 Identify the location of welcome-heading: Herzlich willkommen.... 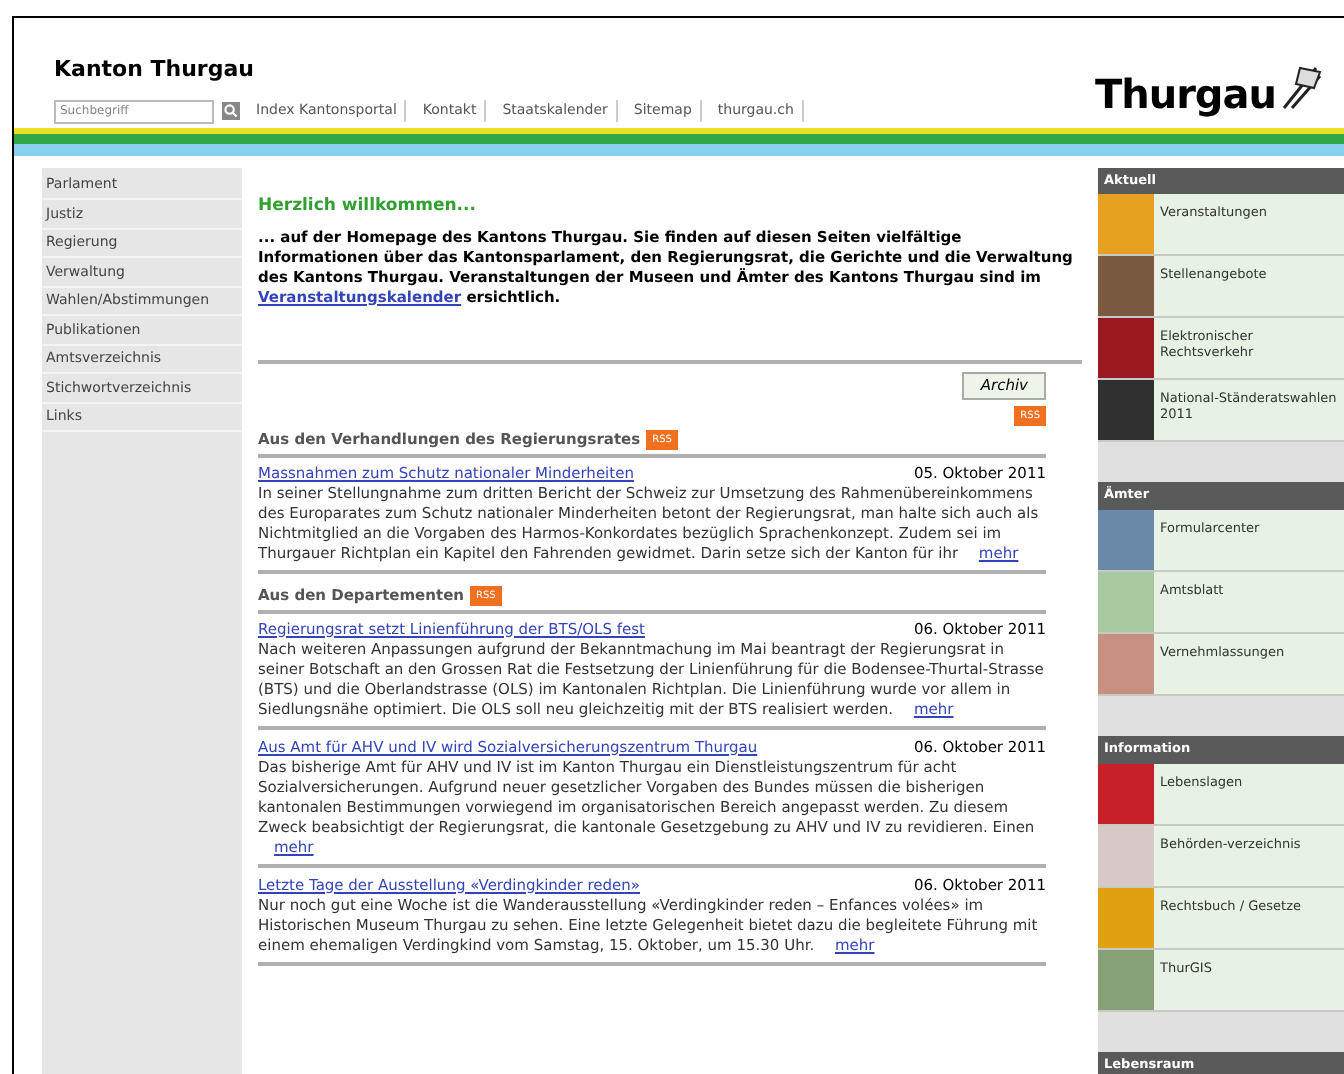
(368, 205).